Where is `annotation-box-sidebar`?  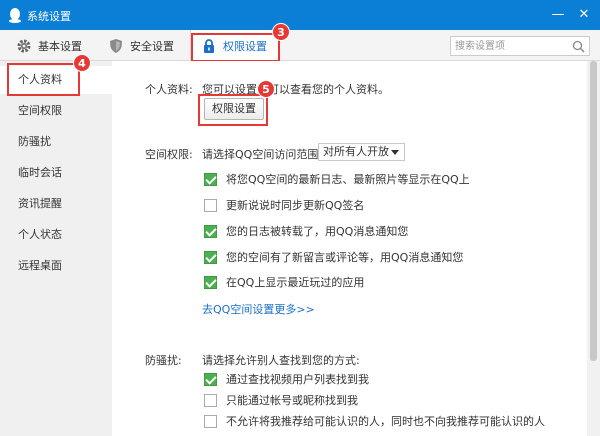
annotation-box-sidebar is located at coordinates (43, 79).